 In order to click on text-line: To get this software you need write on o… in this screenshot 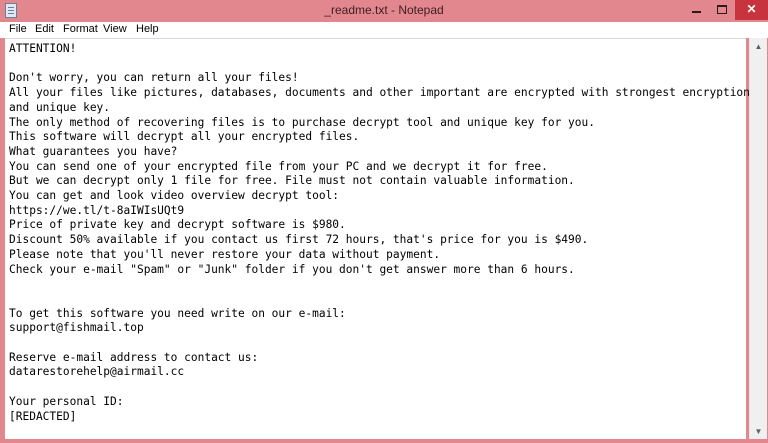, I will do `click(177, 313)`.